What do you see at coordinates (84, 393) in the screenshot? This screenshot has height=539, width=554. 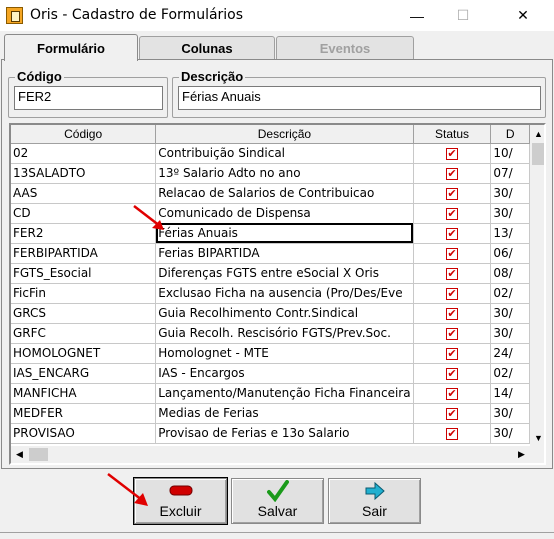 I see `cell-codigo: MANFICHA` at bounding box center [84, 393].